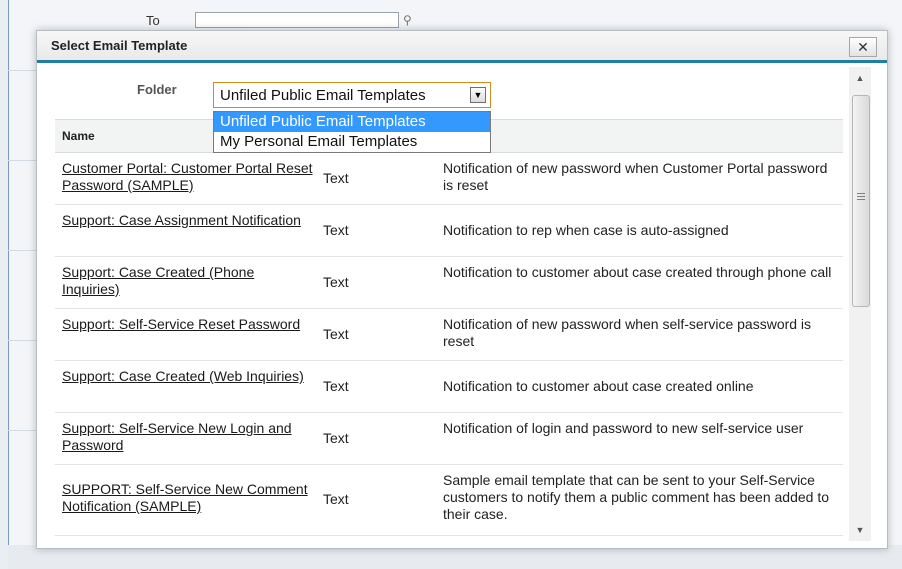 The height and width of the screenshot is (569, 902). What do you see at coordinates (860, 530) in the screenshot?
I see `arrow-down-icon: ▼` at bounding box center [860, 530].